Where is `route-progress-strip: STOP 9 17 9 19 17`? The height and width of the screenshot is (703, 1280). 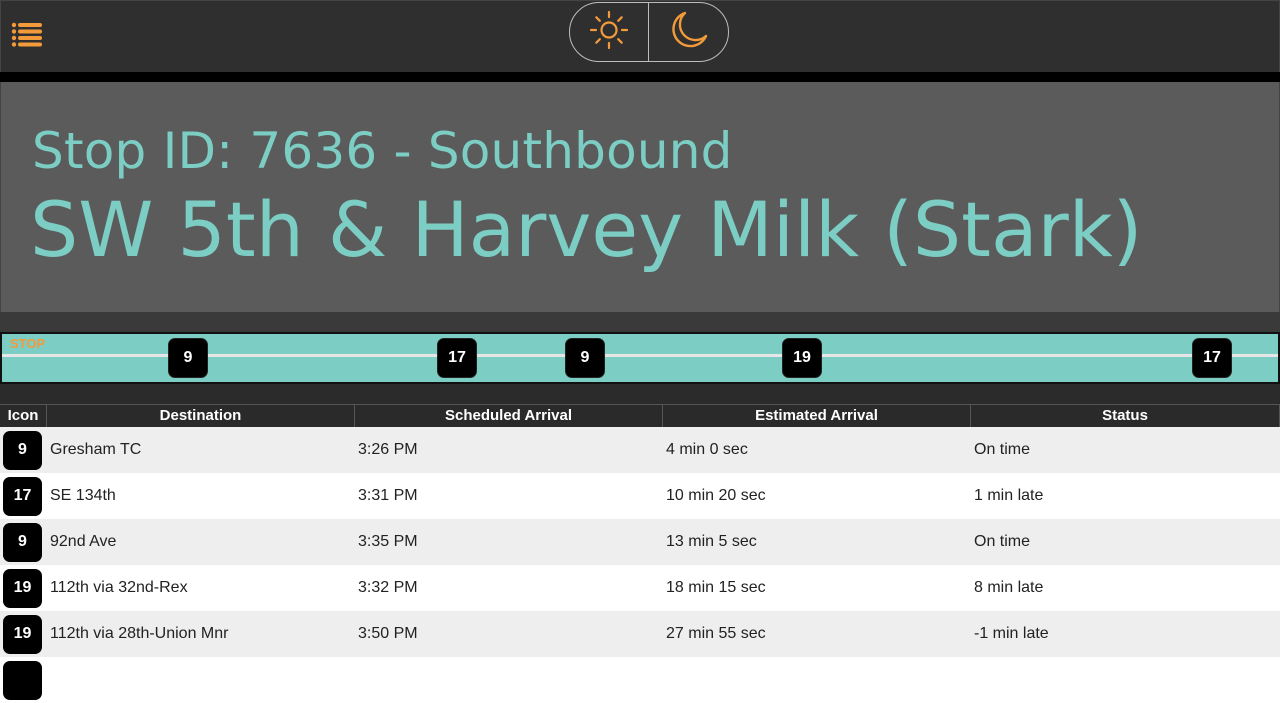 route-progress-strip: STOP 9 17 9 19 17 is located at coordinates (640, 358).